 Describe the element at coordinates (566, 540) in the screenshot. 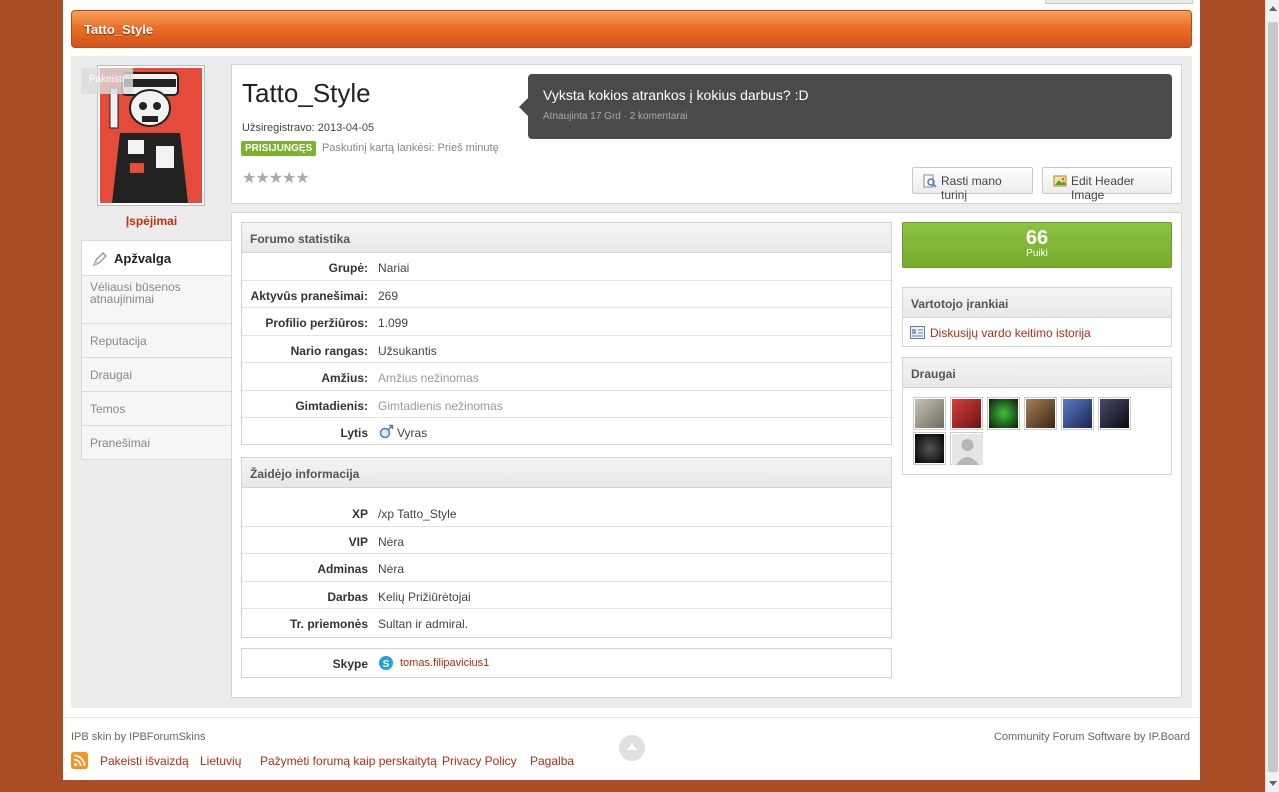

I see `player-row: VIP Nėra` at that location.